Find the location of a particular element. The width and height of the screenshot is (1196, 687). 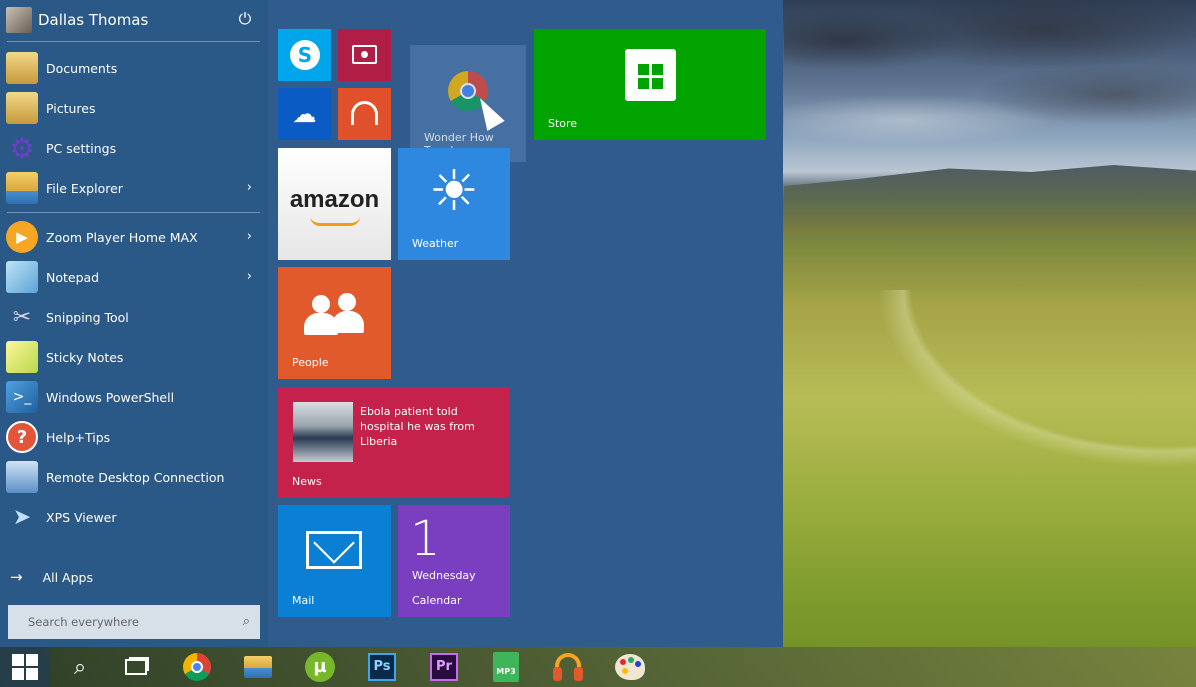

photoshop-icon: Ps is located at coordinates (382, 667).